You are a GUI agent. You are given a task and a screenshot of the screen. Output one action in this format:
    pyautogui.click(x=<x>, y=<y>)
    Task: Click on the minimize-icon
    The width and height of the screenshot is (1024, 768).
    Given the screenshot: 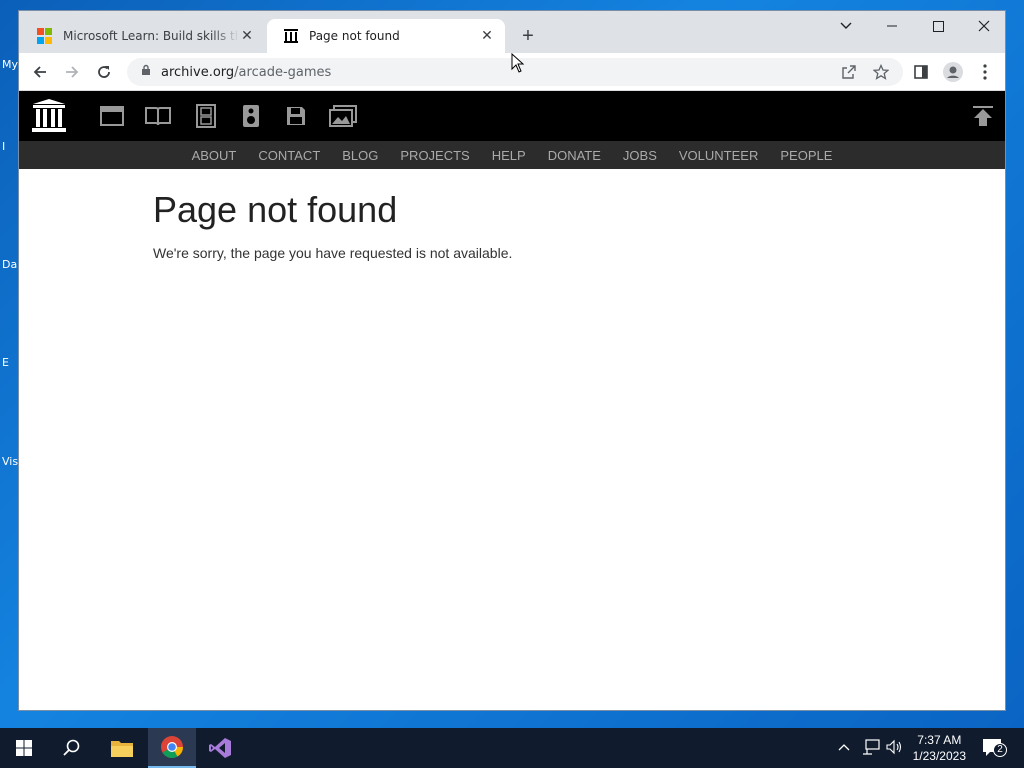 What is the action you would take?
    pyautogui.click(x=892, y=26)
    